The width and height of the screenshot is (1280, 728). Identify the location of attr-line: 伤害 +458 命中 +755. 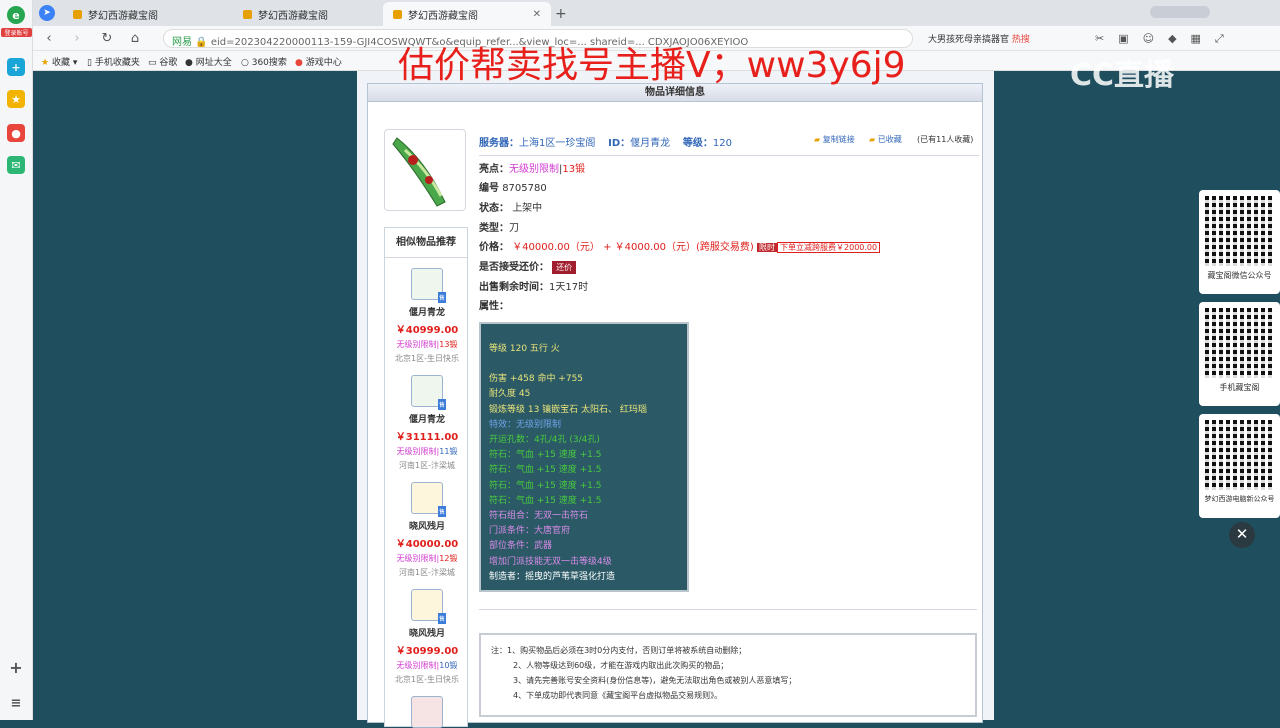
(536, 379).